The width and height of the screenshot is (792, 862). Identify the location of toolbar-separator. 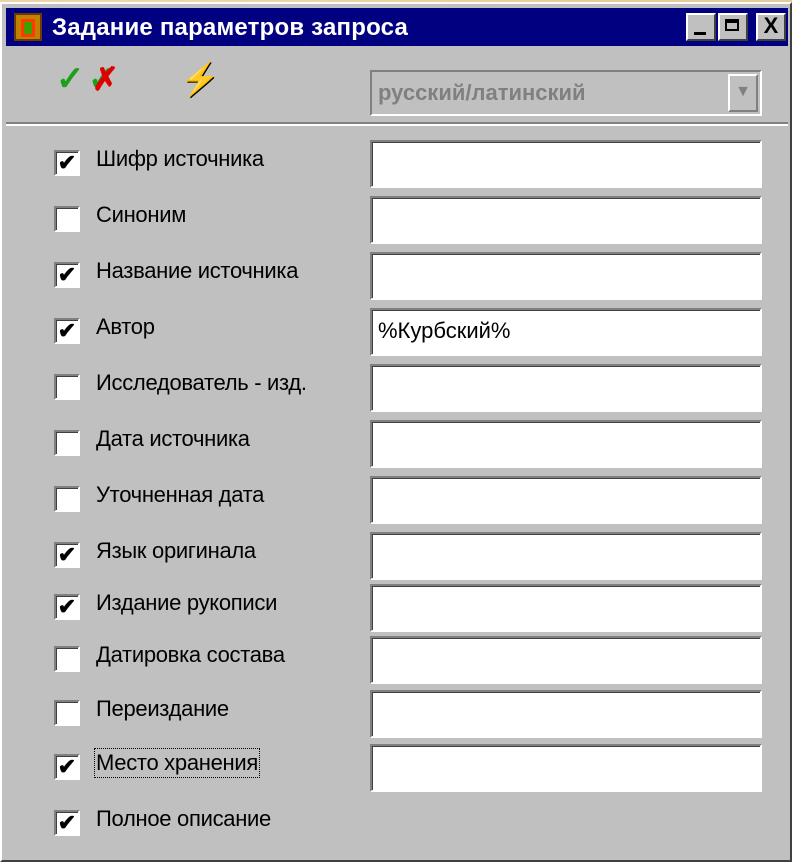
(397, 124).